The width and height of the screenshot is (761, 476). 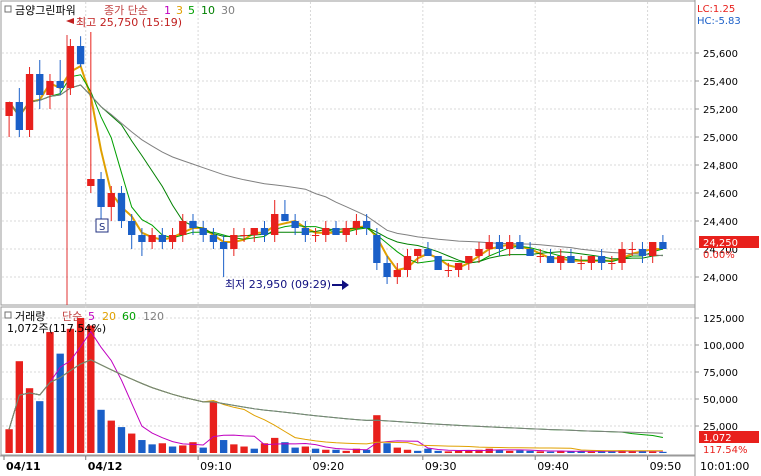 I want to click on volume-info: 1,072주(117.54%), so click(x=56, y=328).